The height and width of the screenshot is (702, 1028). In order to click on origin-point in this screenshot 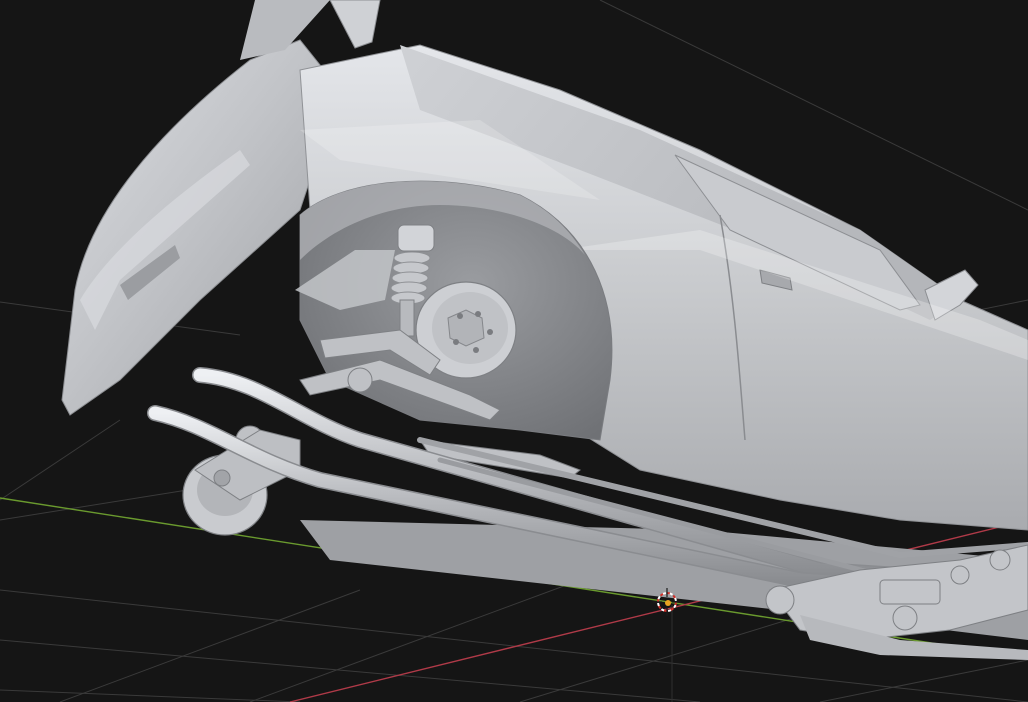, I will do `click(668, 603)`.